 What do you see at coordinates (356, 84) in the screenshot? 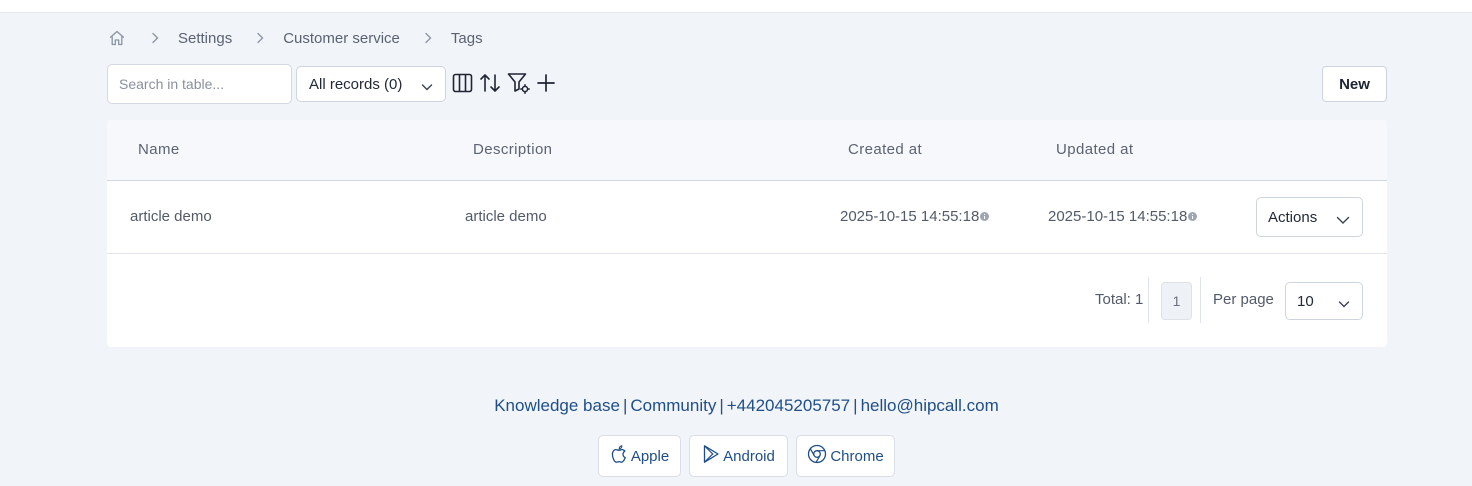
I see `records-filter-value: All records (0)` at bounding box center [356, 84].